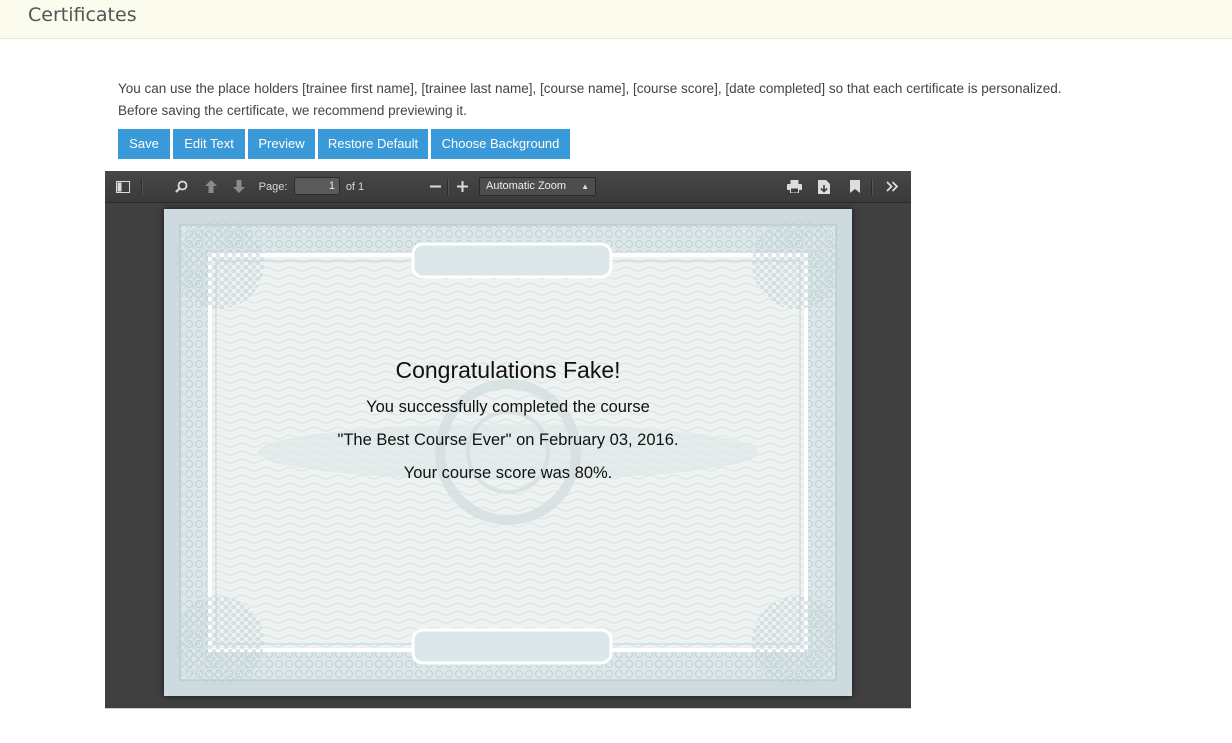 The height and width of the screenshot is (743, 1232). What do you see at coordinates (585, 186) in the screenshot?
I see `select-arrows-icon: ▲` at bounding box center [585, 186].